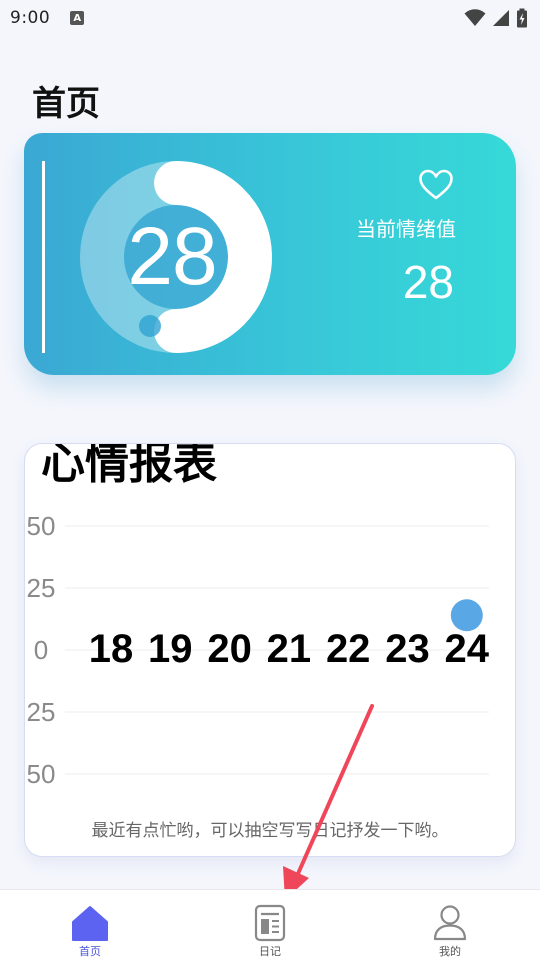 The height and width of the screenshot is (960, 540). I want to click on nav-item-profile: 我的, so click(450, 925).